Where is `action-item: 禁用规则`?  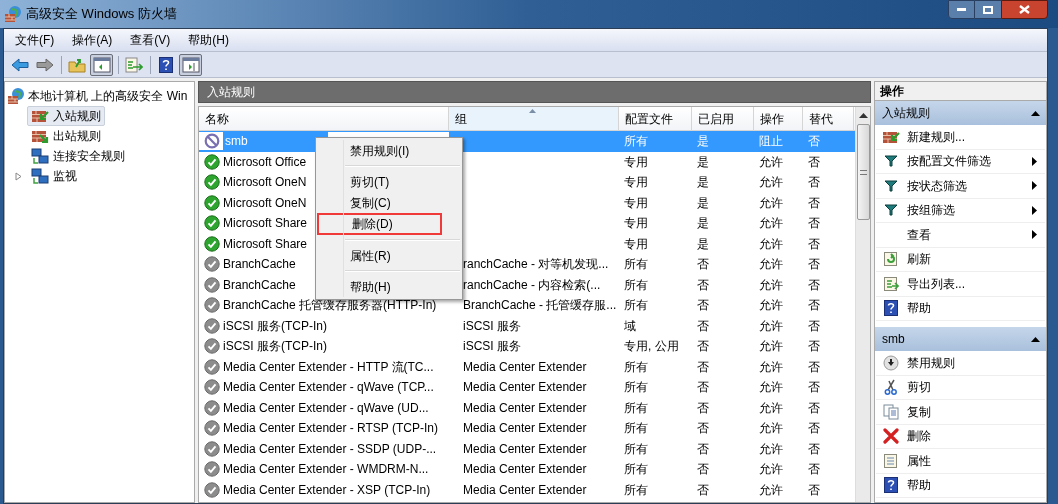
action-item: 禁用规则 is located at coordinates (960, 363).